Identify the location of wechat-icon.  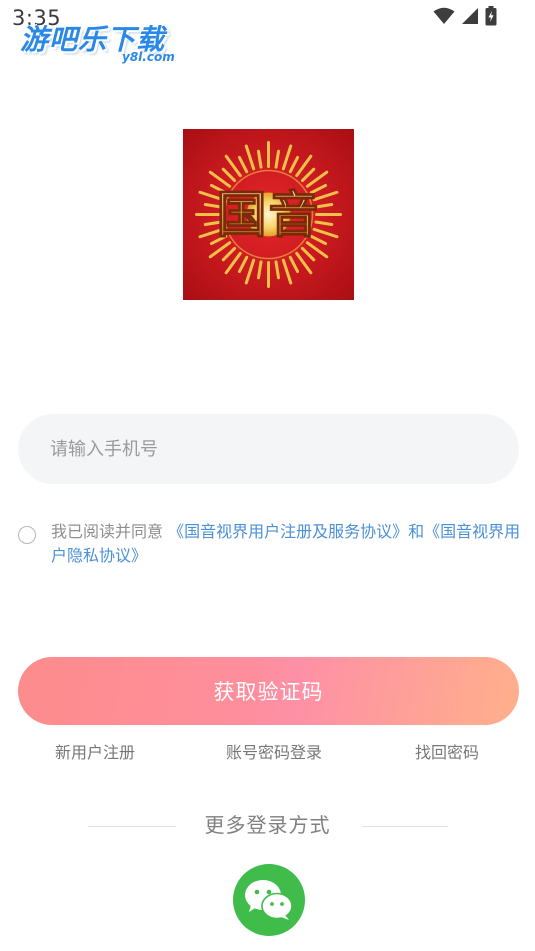
(269, 900).